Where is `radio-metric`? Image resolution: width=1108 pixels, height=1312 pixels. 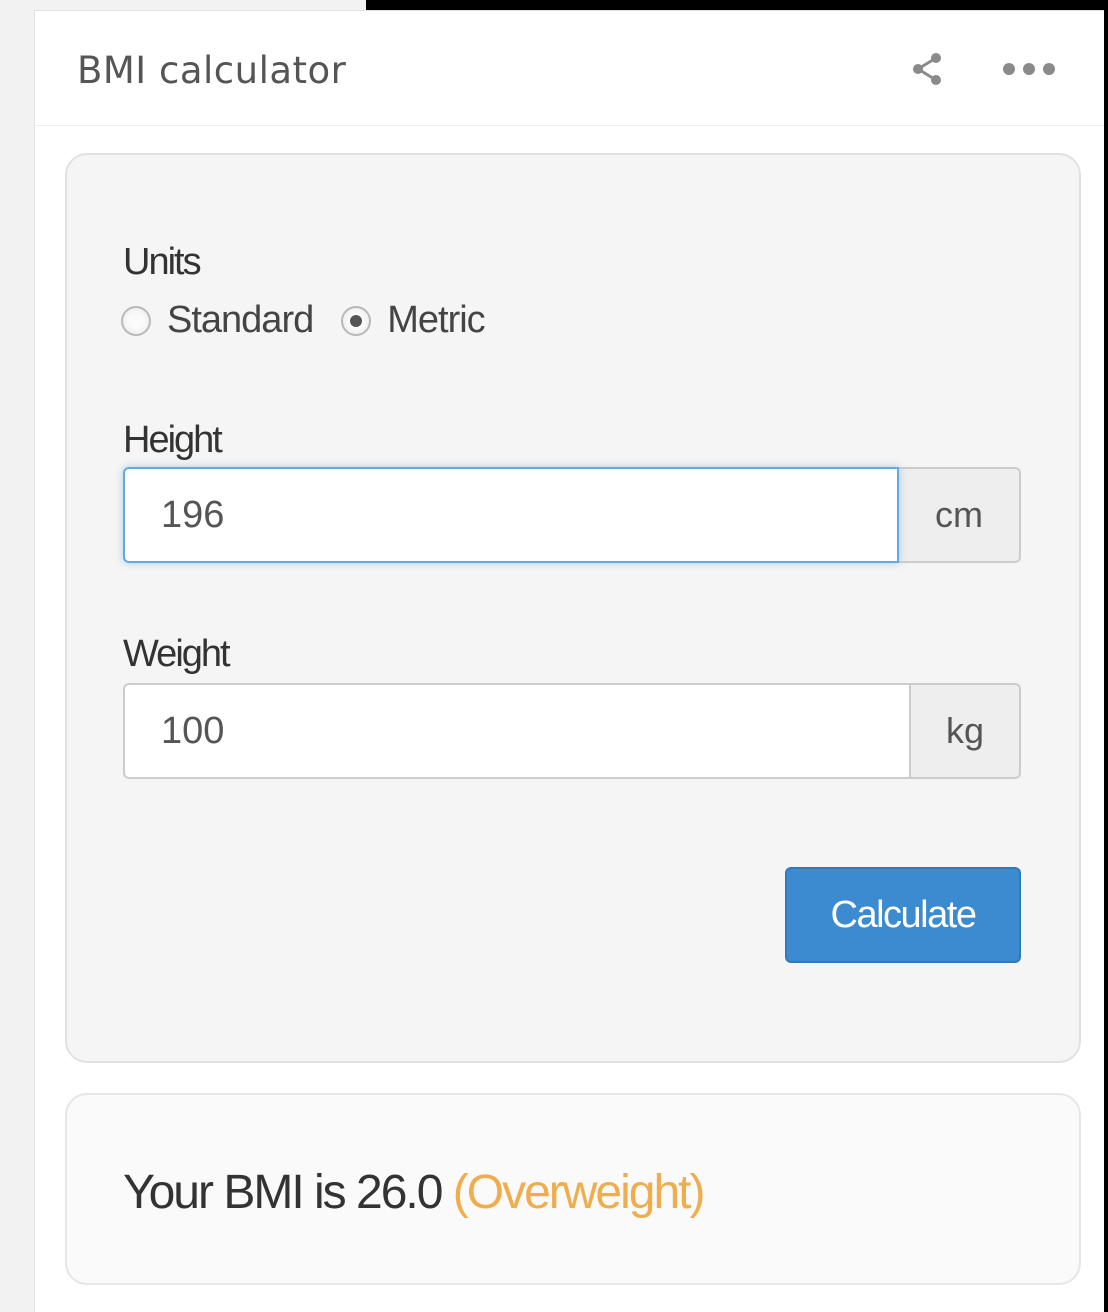
radio-metric is located at coordinates (356, 320).